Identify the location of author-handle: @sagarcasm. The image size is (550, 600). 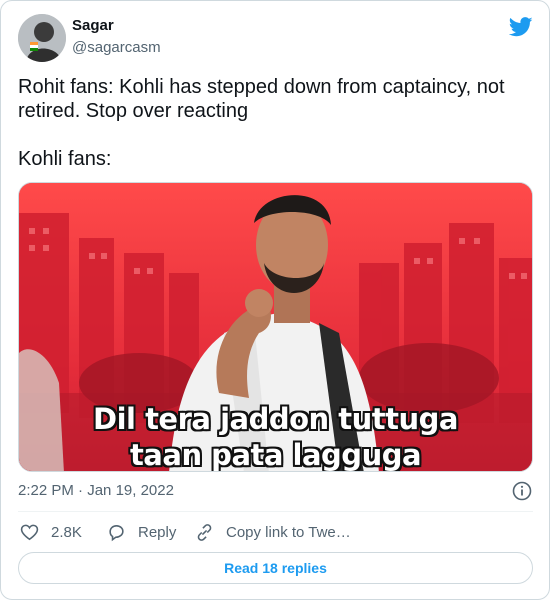
(116, 47).